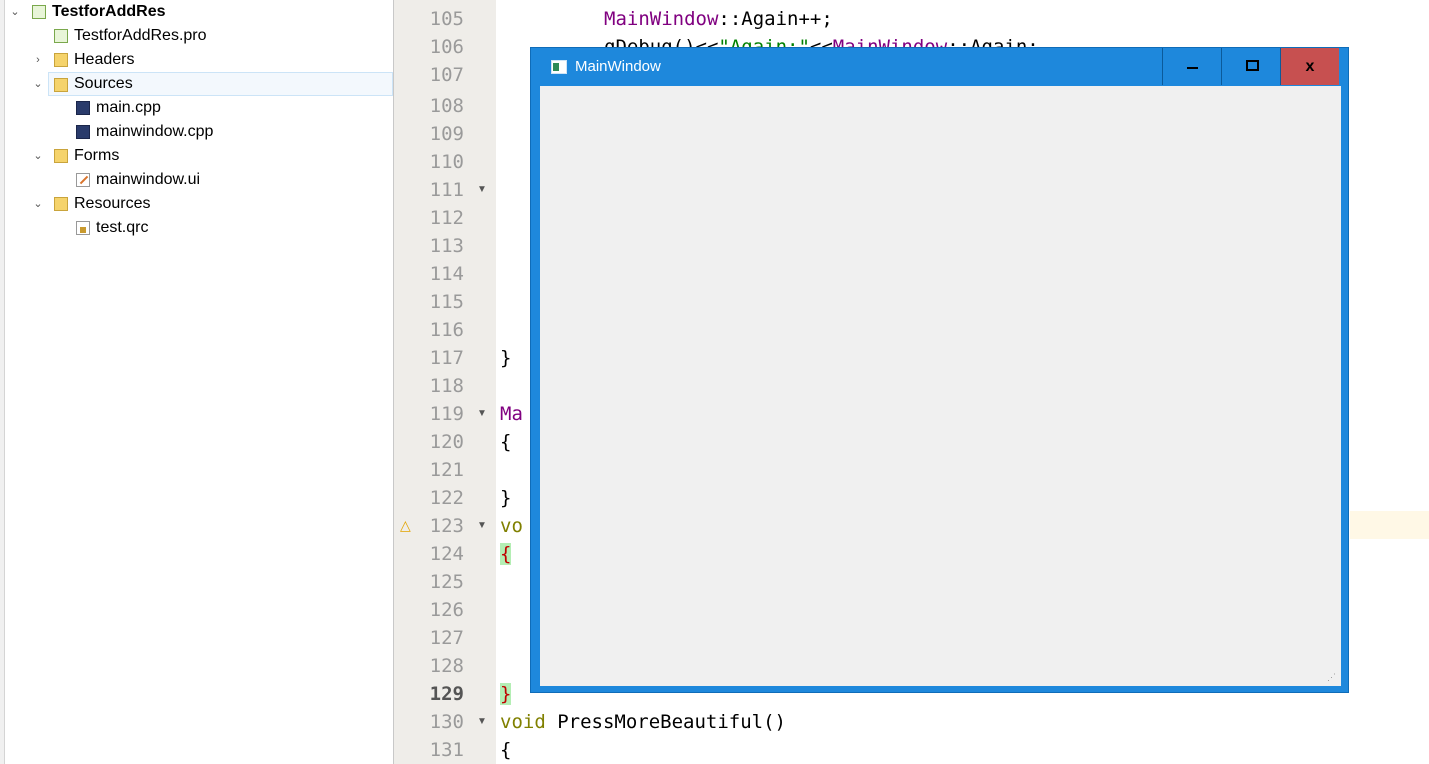  I want to click on ui-file-icon, so click(83, 180).